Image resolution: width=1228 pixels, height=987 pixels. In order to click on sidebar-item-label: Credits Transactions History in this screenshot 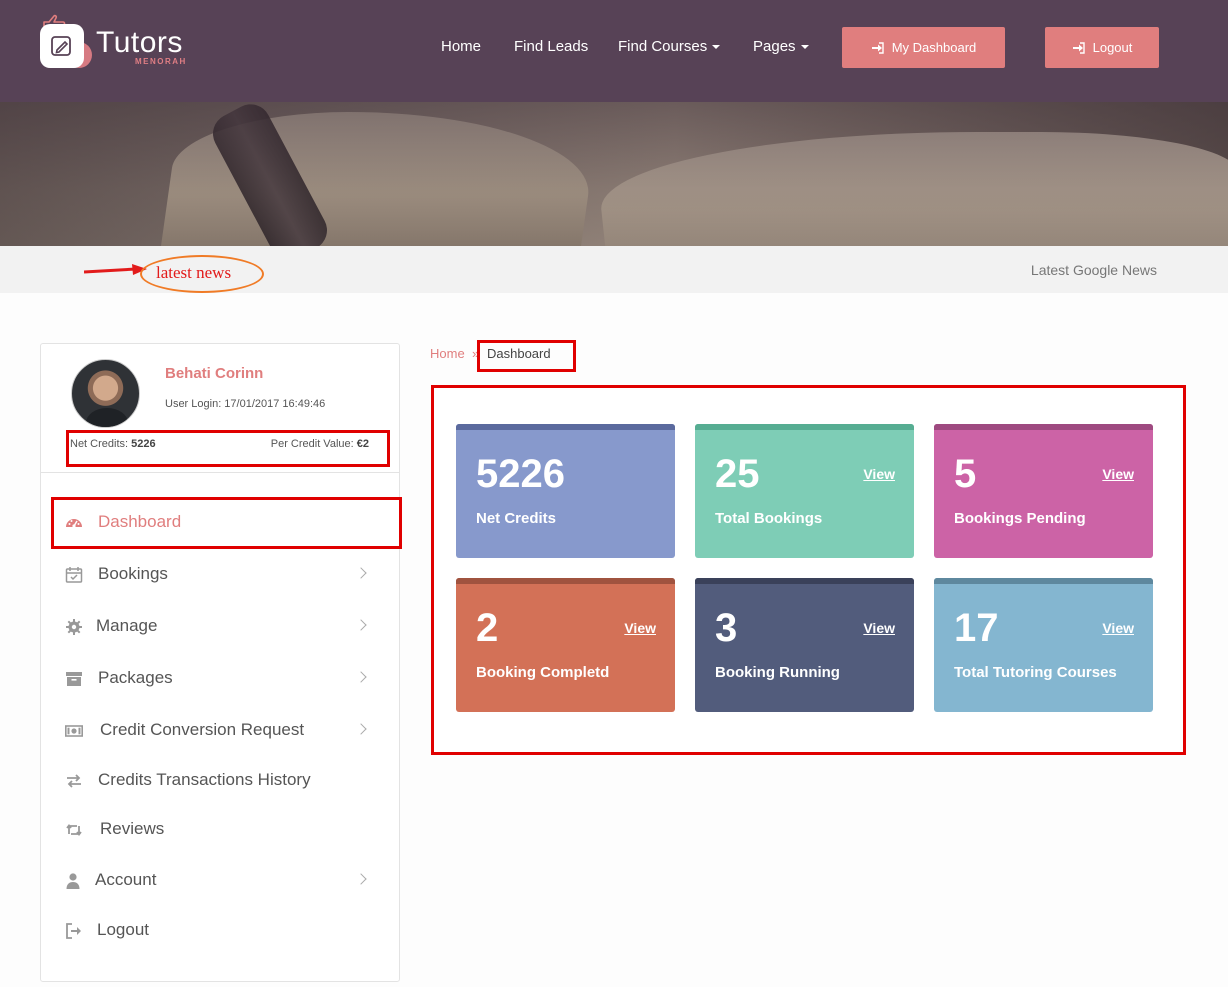, I will do `click(204, 779)`.